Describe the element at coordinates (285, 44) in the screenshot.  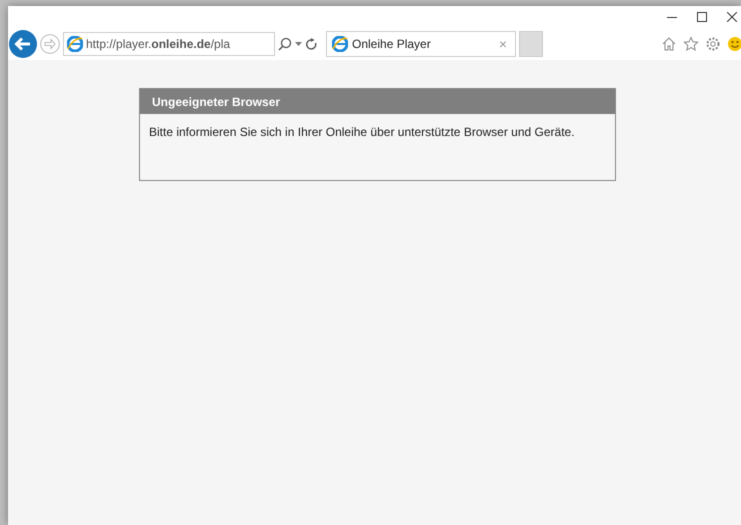
I see `search-icon` at that location.